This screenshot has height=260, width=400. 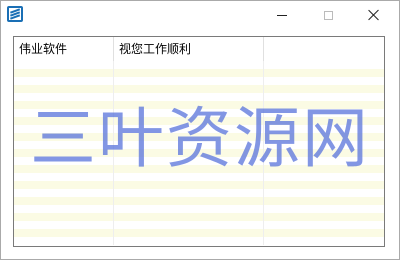 What do you see at coordinates (189, 49) in the screenshot?
I see `column-header-2: 视您工作顺利` at bounding box center [189, 49].